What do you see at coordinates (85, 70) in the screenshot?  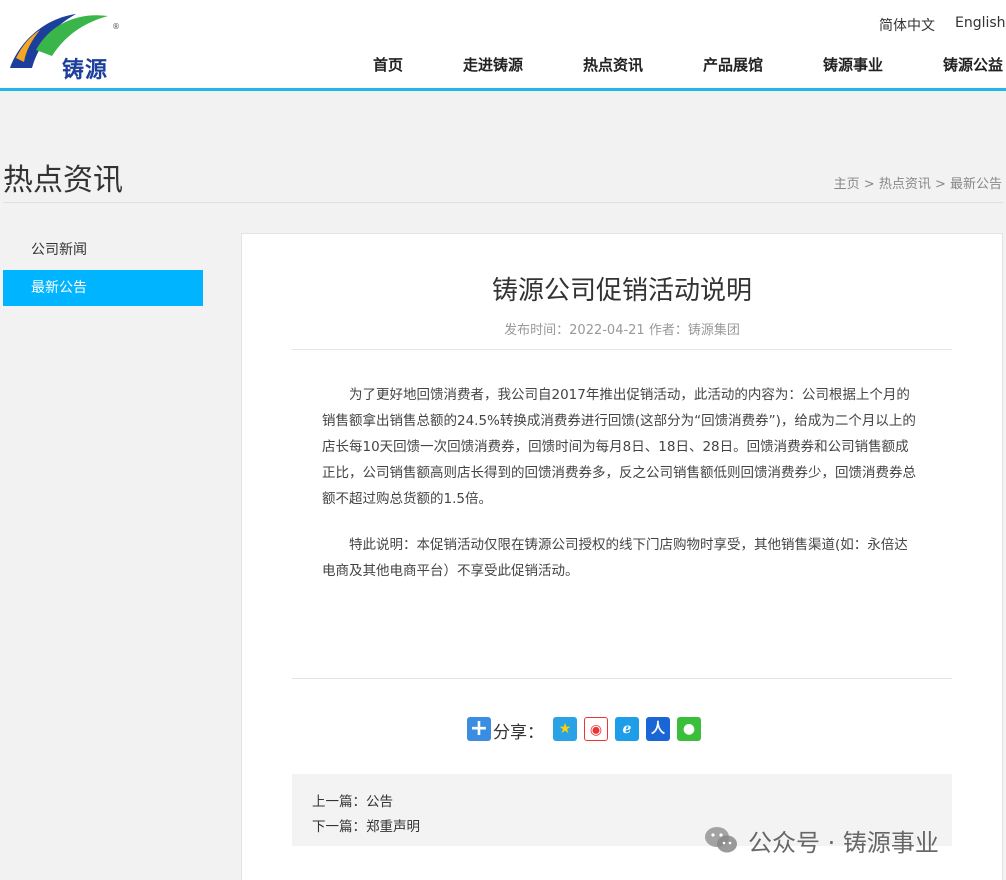 I see `logo-text: 铸源` at bounding box center [85, 70].